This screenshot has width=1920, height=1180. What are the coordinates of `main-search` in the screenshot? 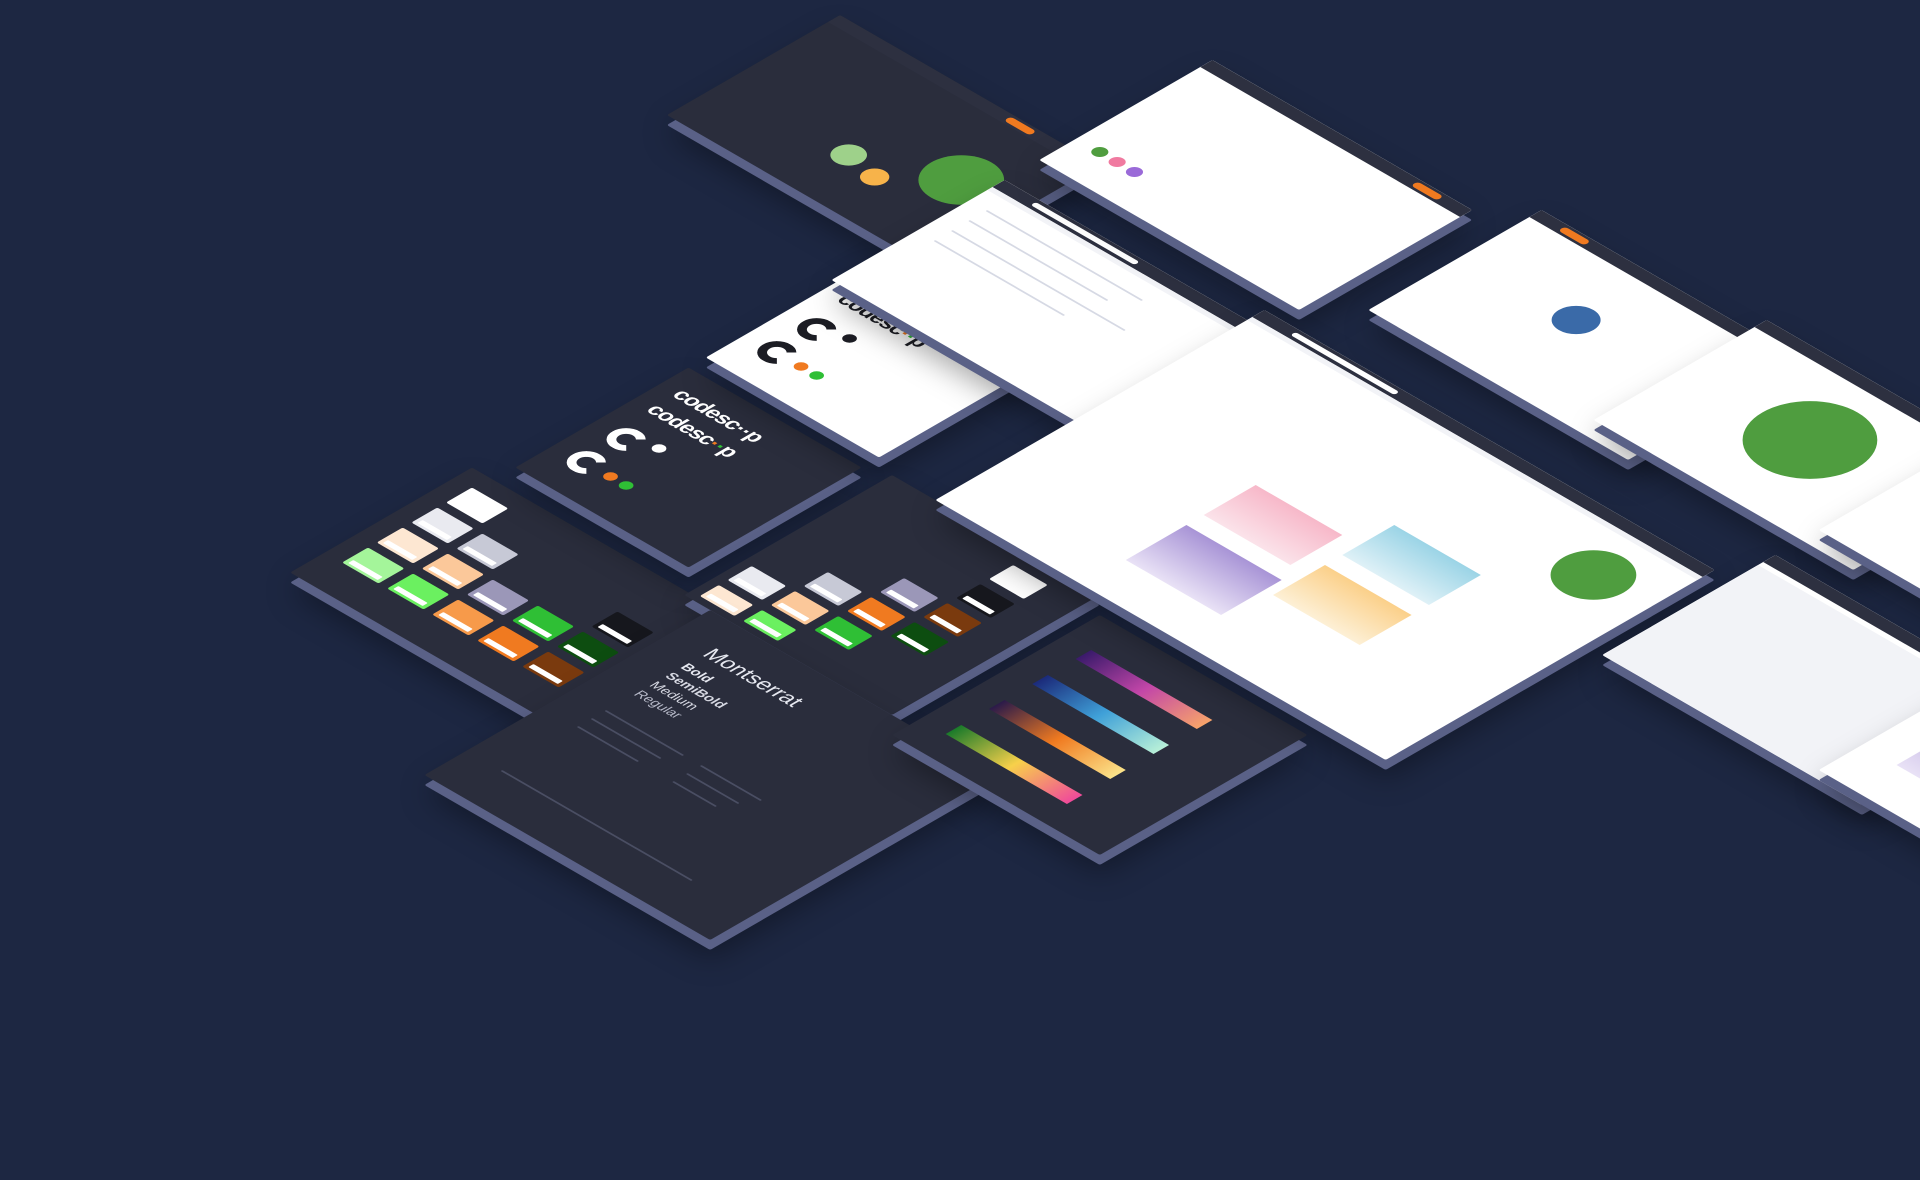 It's located at (1345, 363).